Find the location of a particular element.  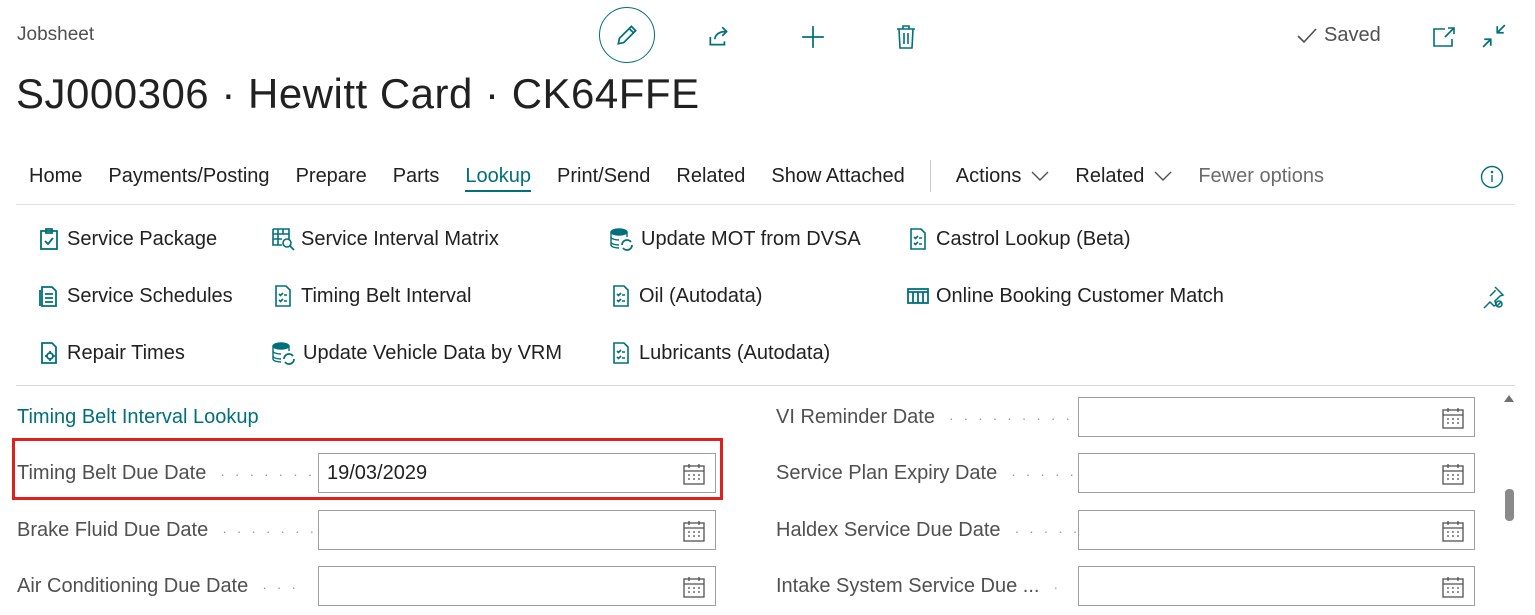

actions-panel-bottom-divider is located at coordinates (765, 385).